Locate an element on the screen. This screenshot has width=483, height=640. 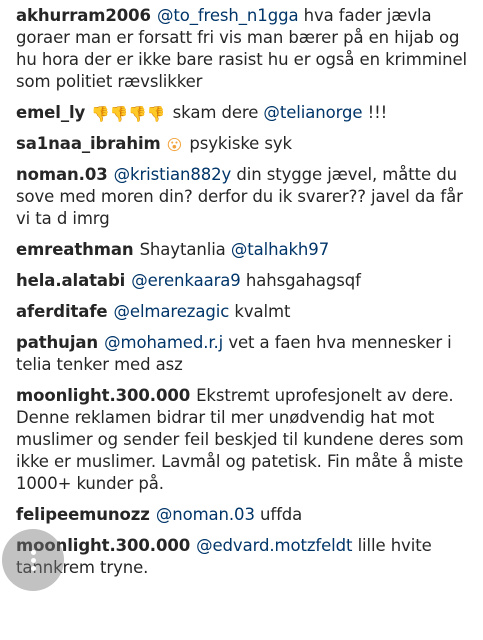
comment-mention: @telianorge is located at coordinates (312, 112).